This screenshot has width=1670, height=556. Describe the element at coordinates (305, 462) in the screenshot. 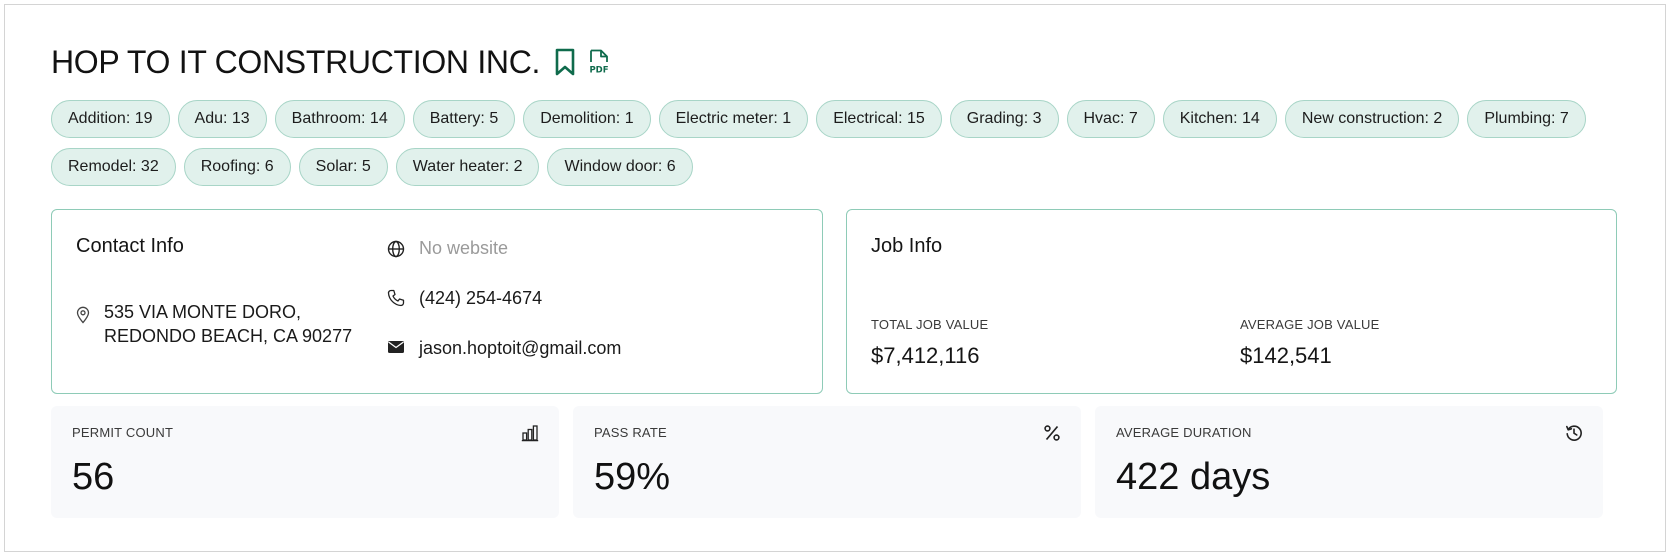

I see `permit-count-card: PERMIT COUNT 56` at that location.